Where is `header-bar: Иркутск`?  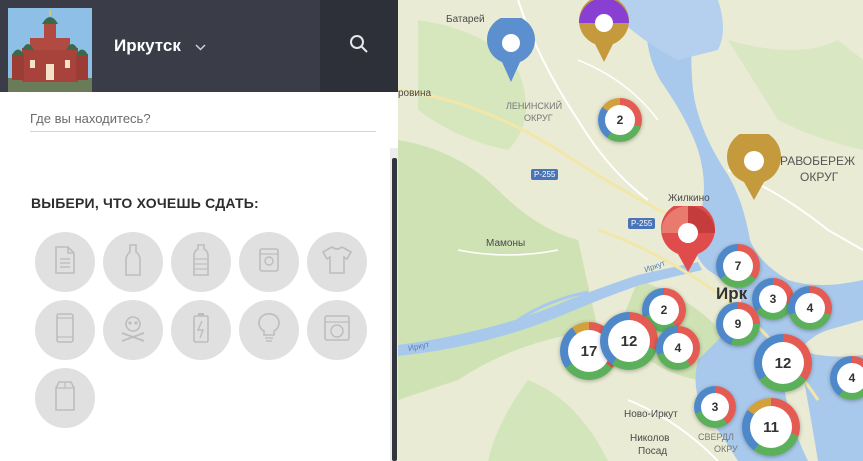 header-bar: Иркутск is located at coordinates (199, 46).